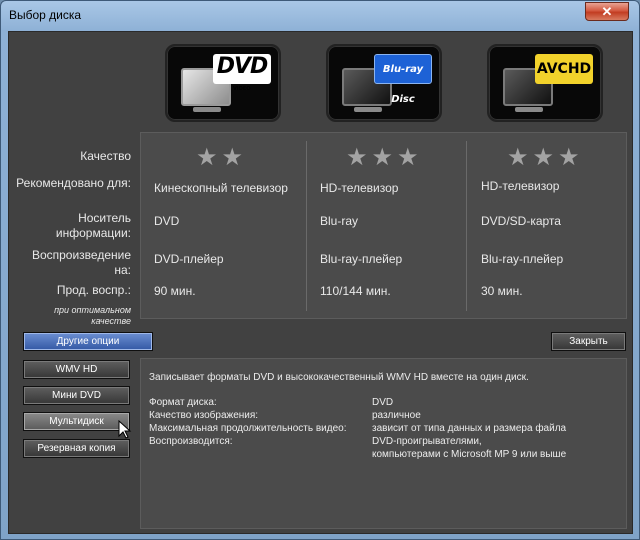 The height and width of the screenshot is (540, 640). What do you see at coordinates (502, 291) in the screenshot?
I see `avchd-duration: 30 мин.` at bounding box center [502, 291].